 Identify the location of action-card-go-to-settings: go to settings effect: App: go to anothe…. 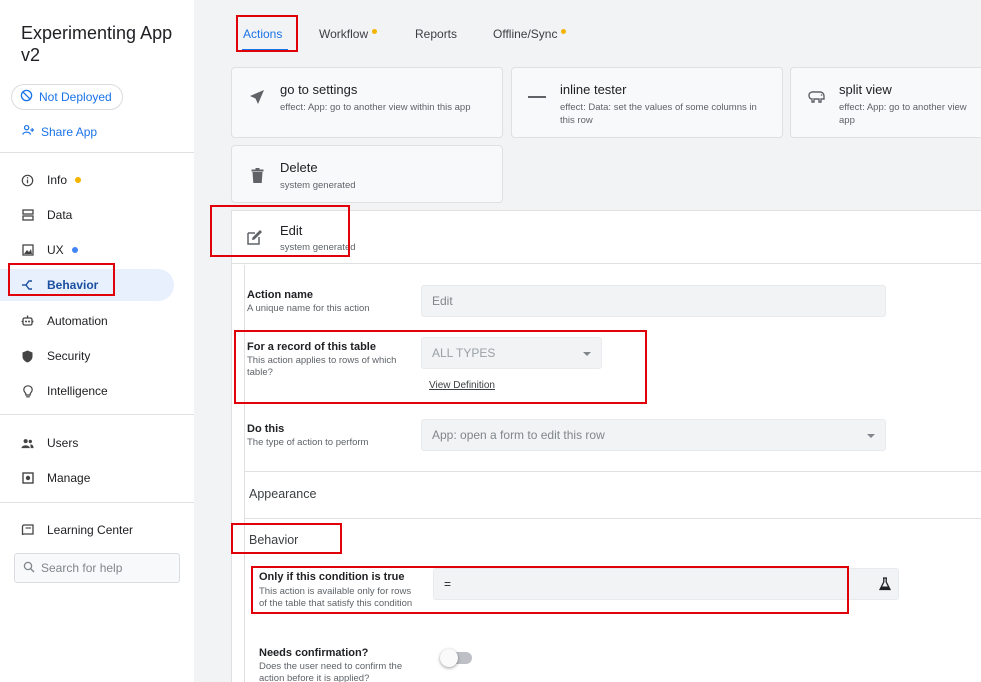
(367, 102).